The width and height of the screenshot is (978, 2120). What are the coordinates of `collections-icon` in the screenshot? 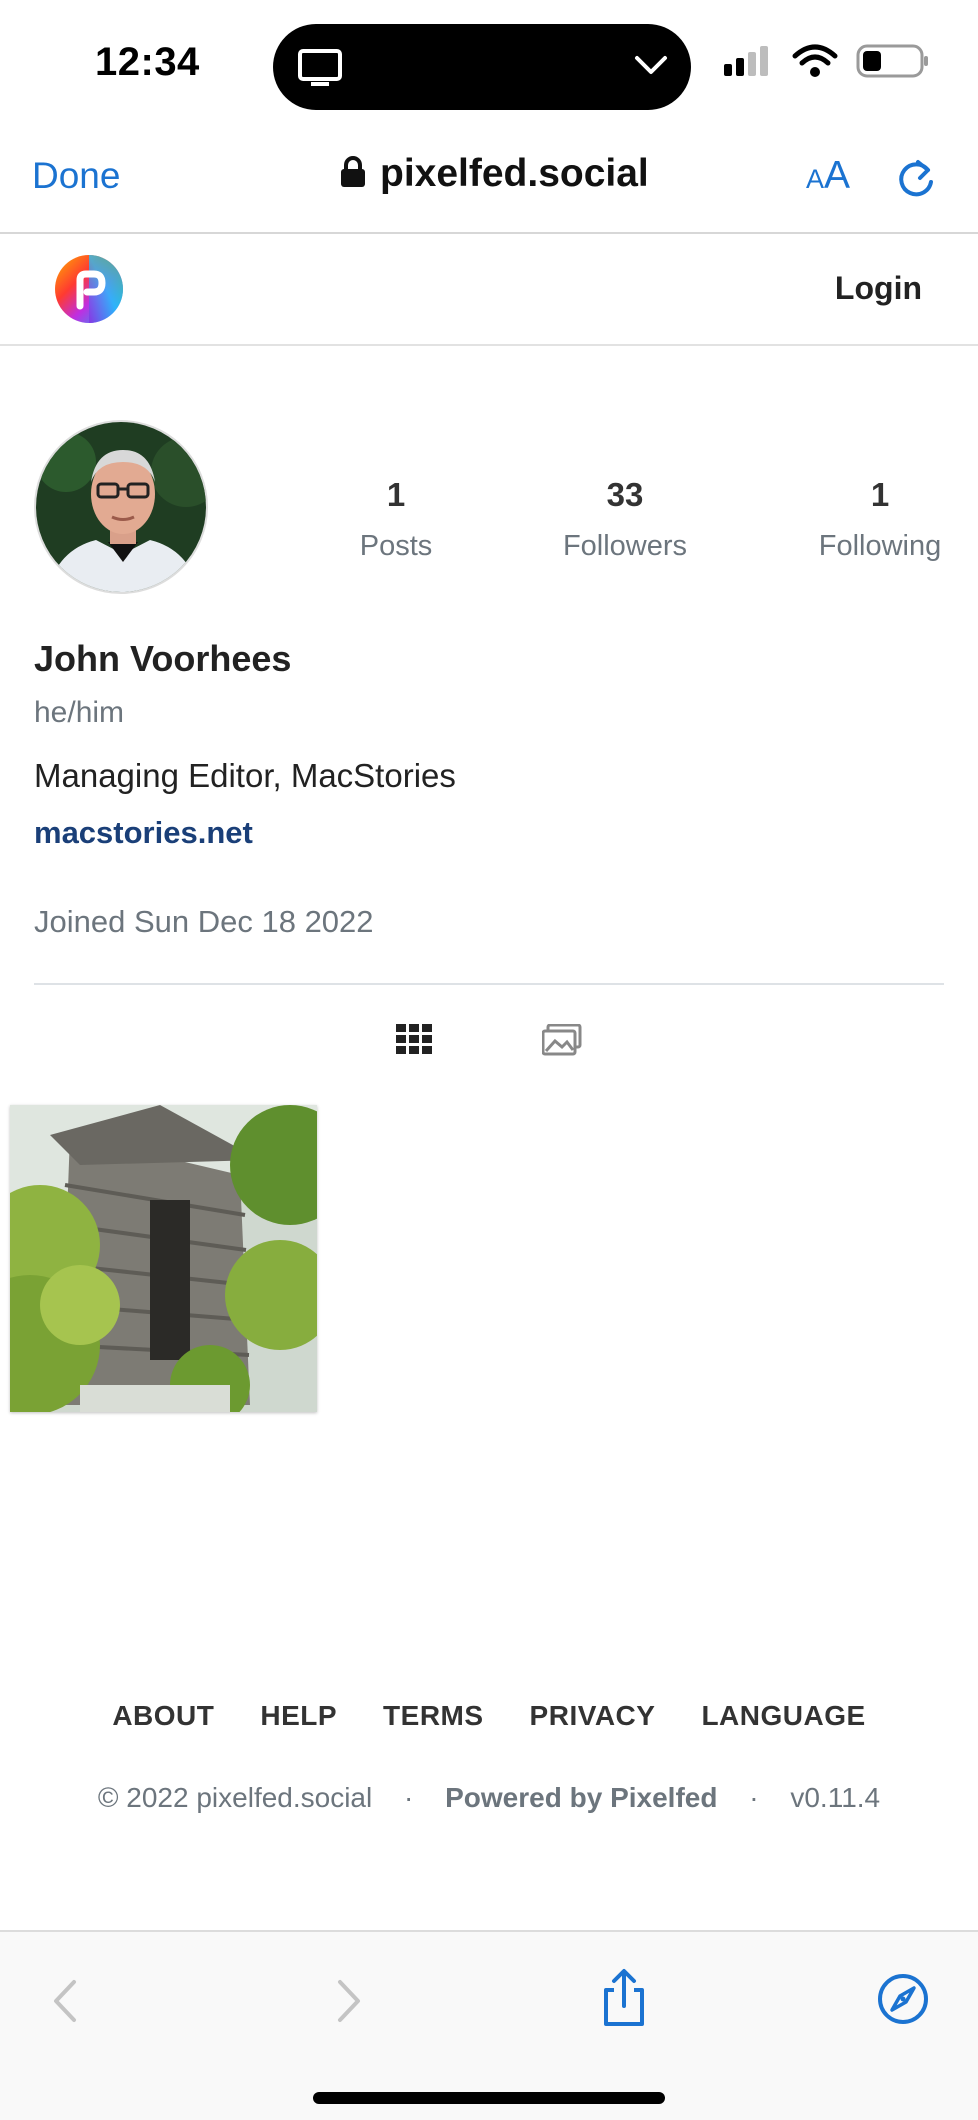 It's located at (561, 1042).